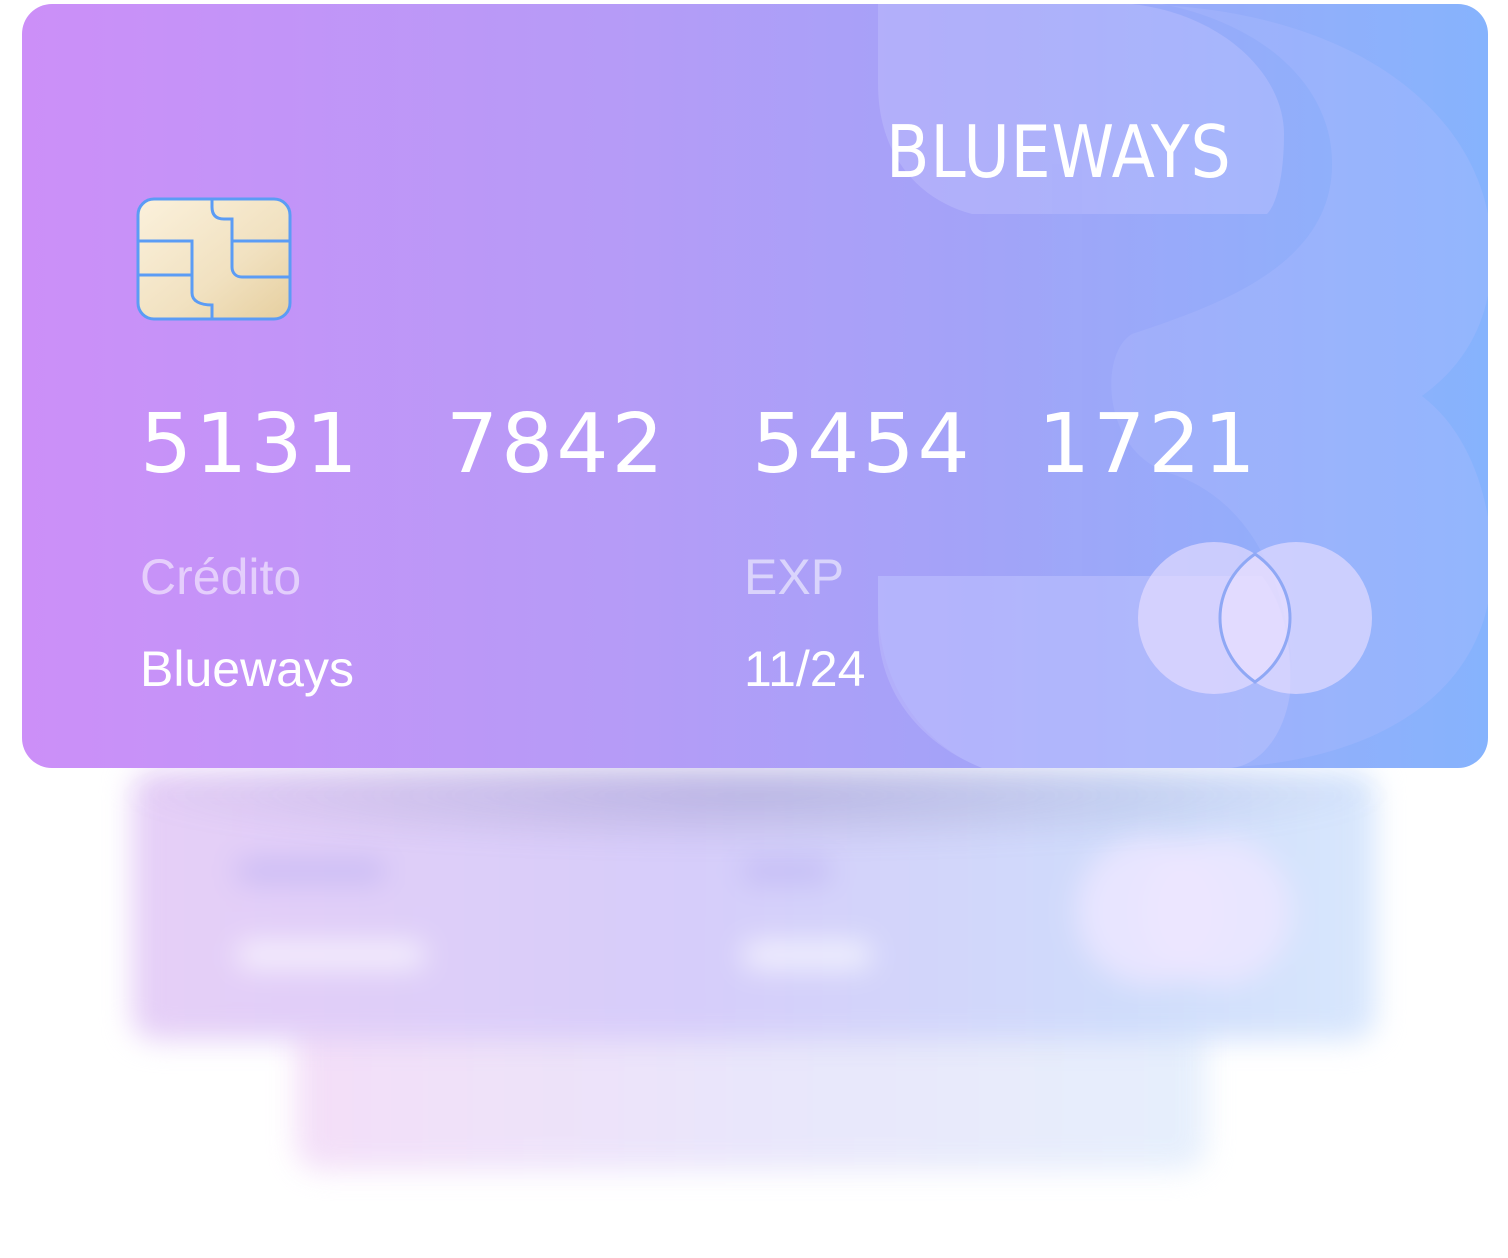 The height and width of the screenshot is (1258, 1508). Describe the element at coordinates (247, 669) in the screenshot. I see `card-holder-name: Blueways` at that location.